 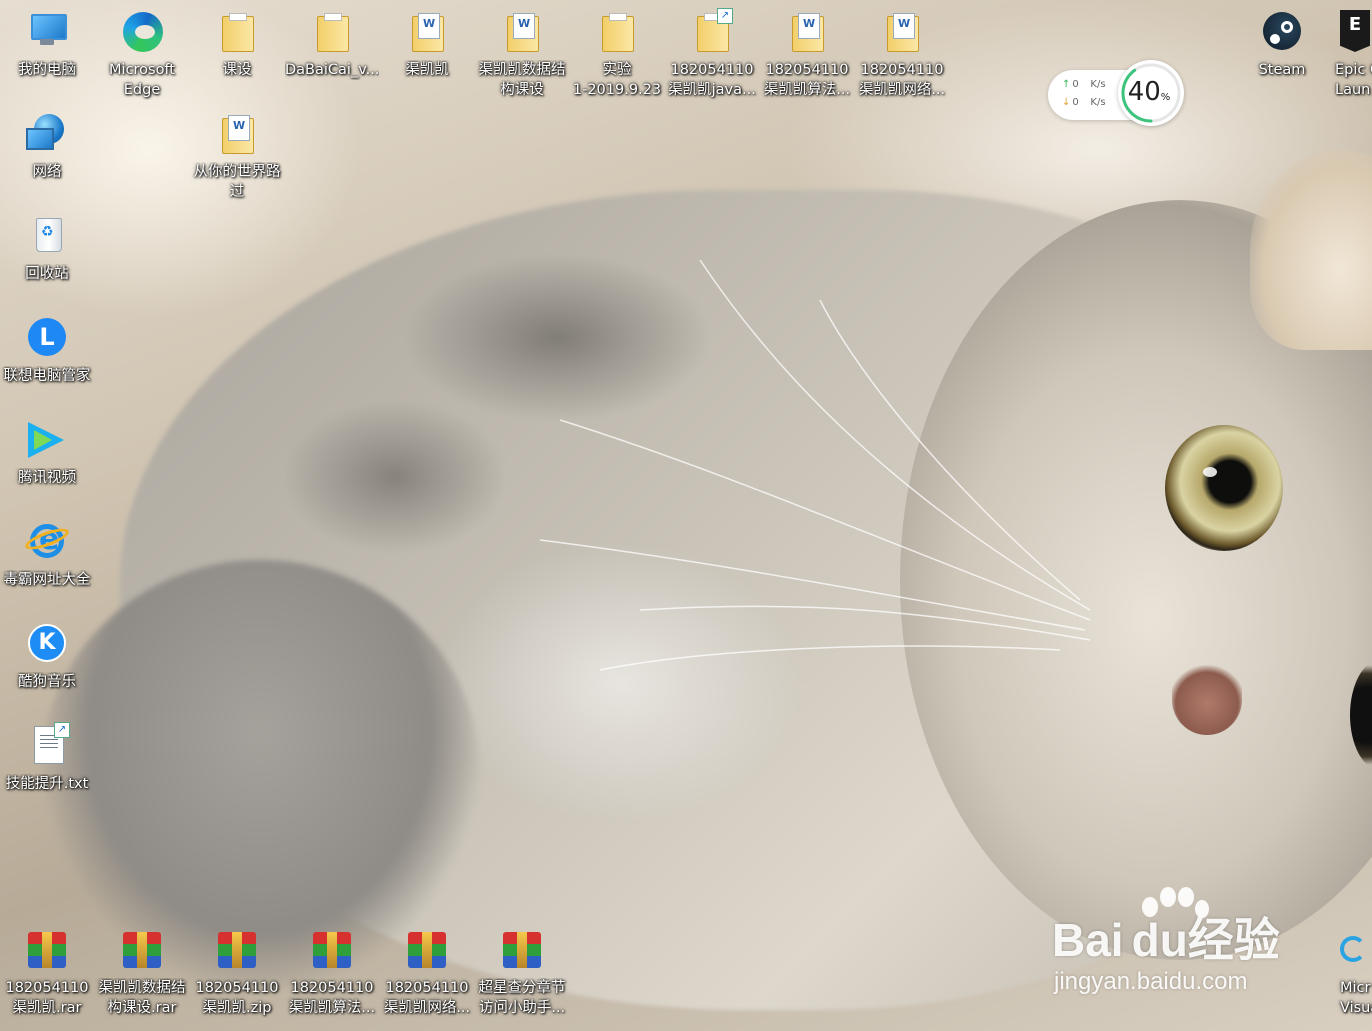 I want to click on desktop-icon-label: Microsoft, so click(x=142, y=70).